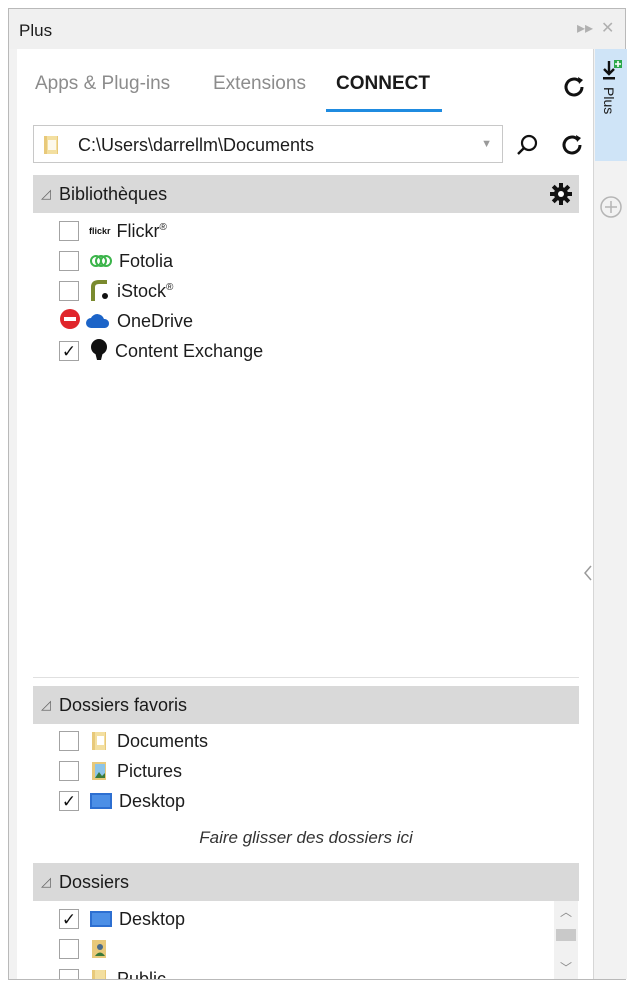 The image size is (633, 984). Describe the element at coordinates (70, 321) in the screenshot. I see `blocked-icon` at that location.